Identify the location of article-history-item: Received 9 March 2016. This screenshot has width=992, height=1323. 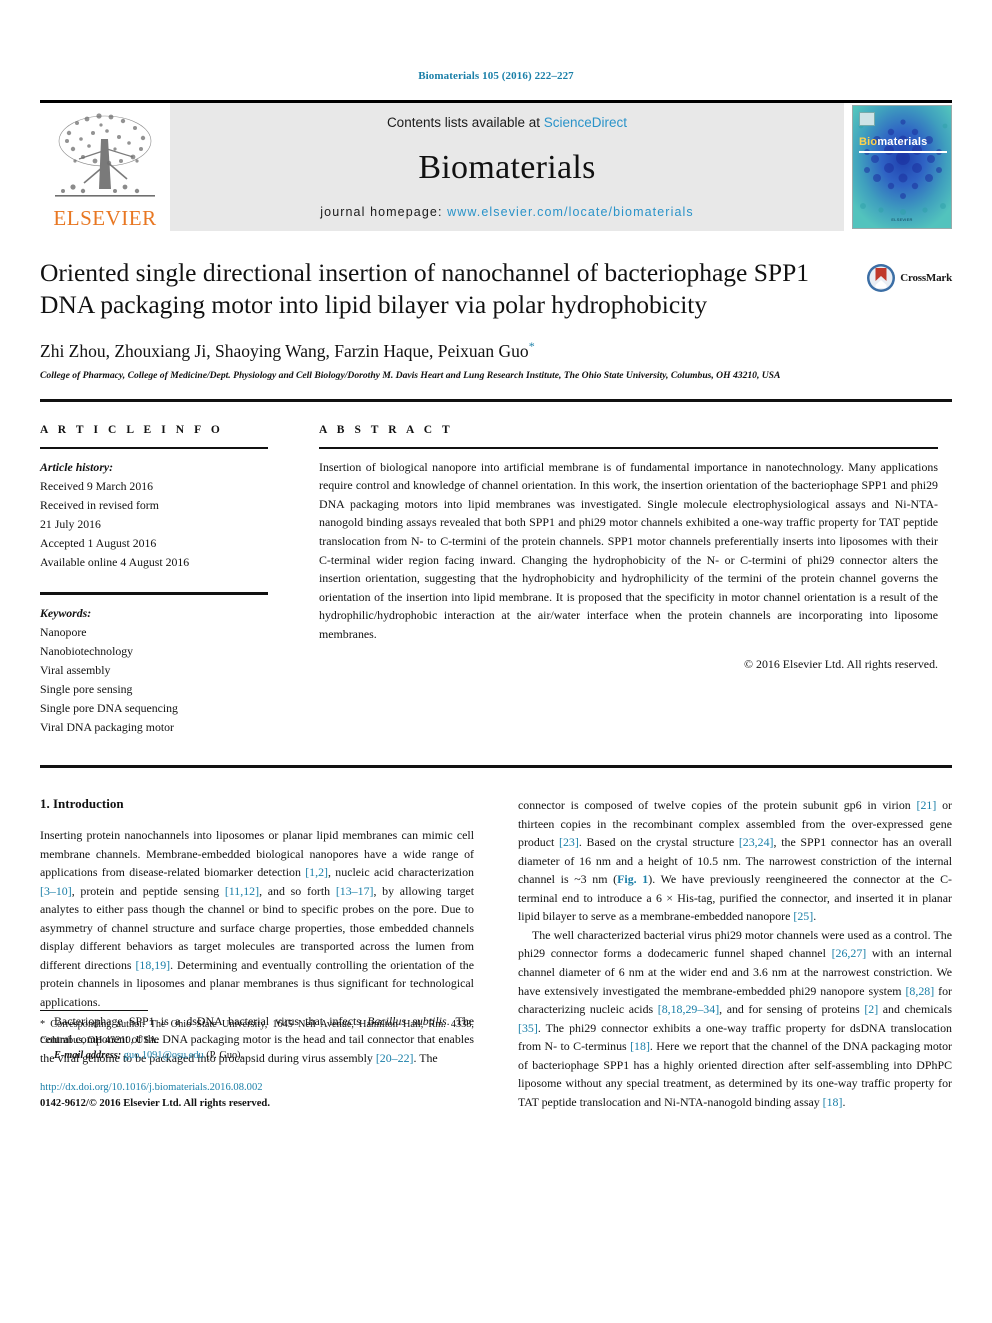
(97, 485).